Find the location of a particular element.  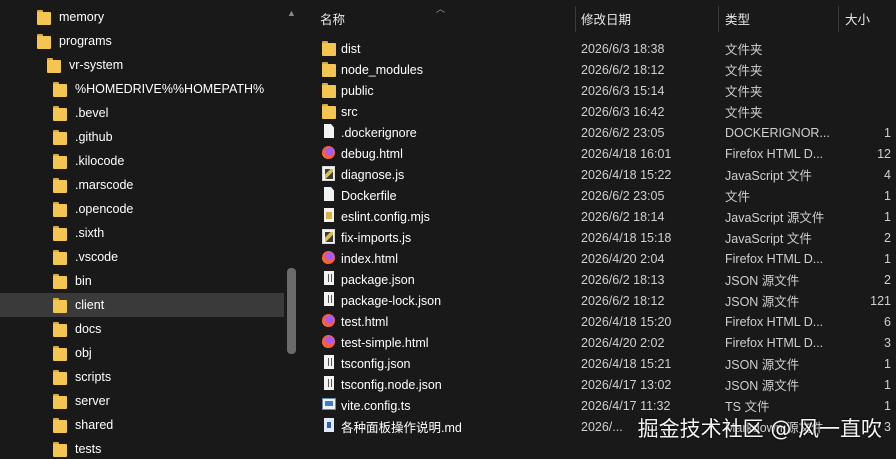

file-row: dist 2026/6/3 18:38 文件夹 is located at coordinates (598, 48).